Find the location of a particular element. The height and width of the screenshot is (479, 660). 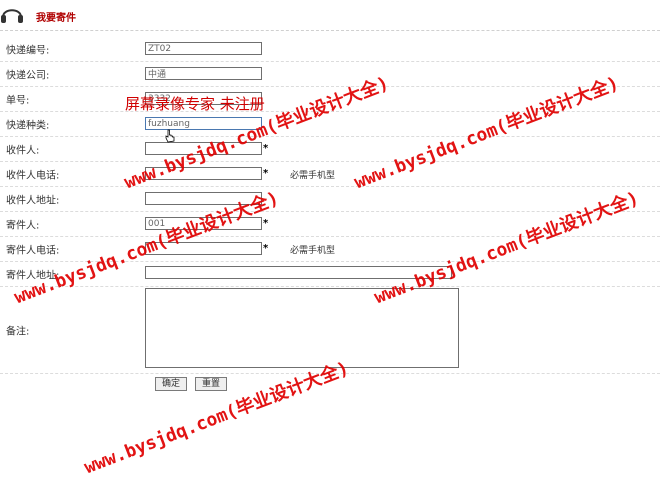

courier-no-input is located at coordinates (203, 48).